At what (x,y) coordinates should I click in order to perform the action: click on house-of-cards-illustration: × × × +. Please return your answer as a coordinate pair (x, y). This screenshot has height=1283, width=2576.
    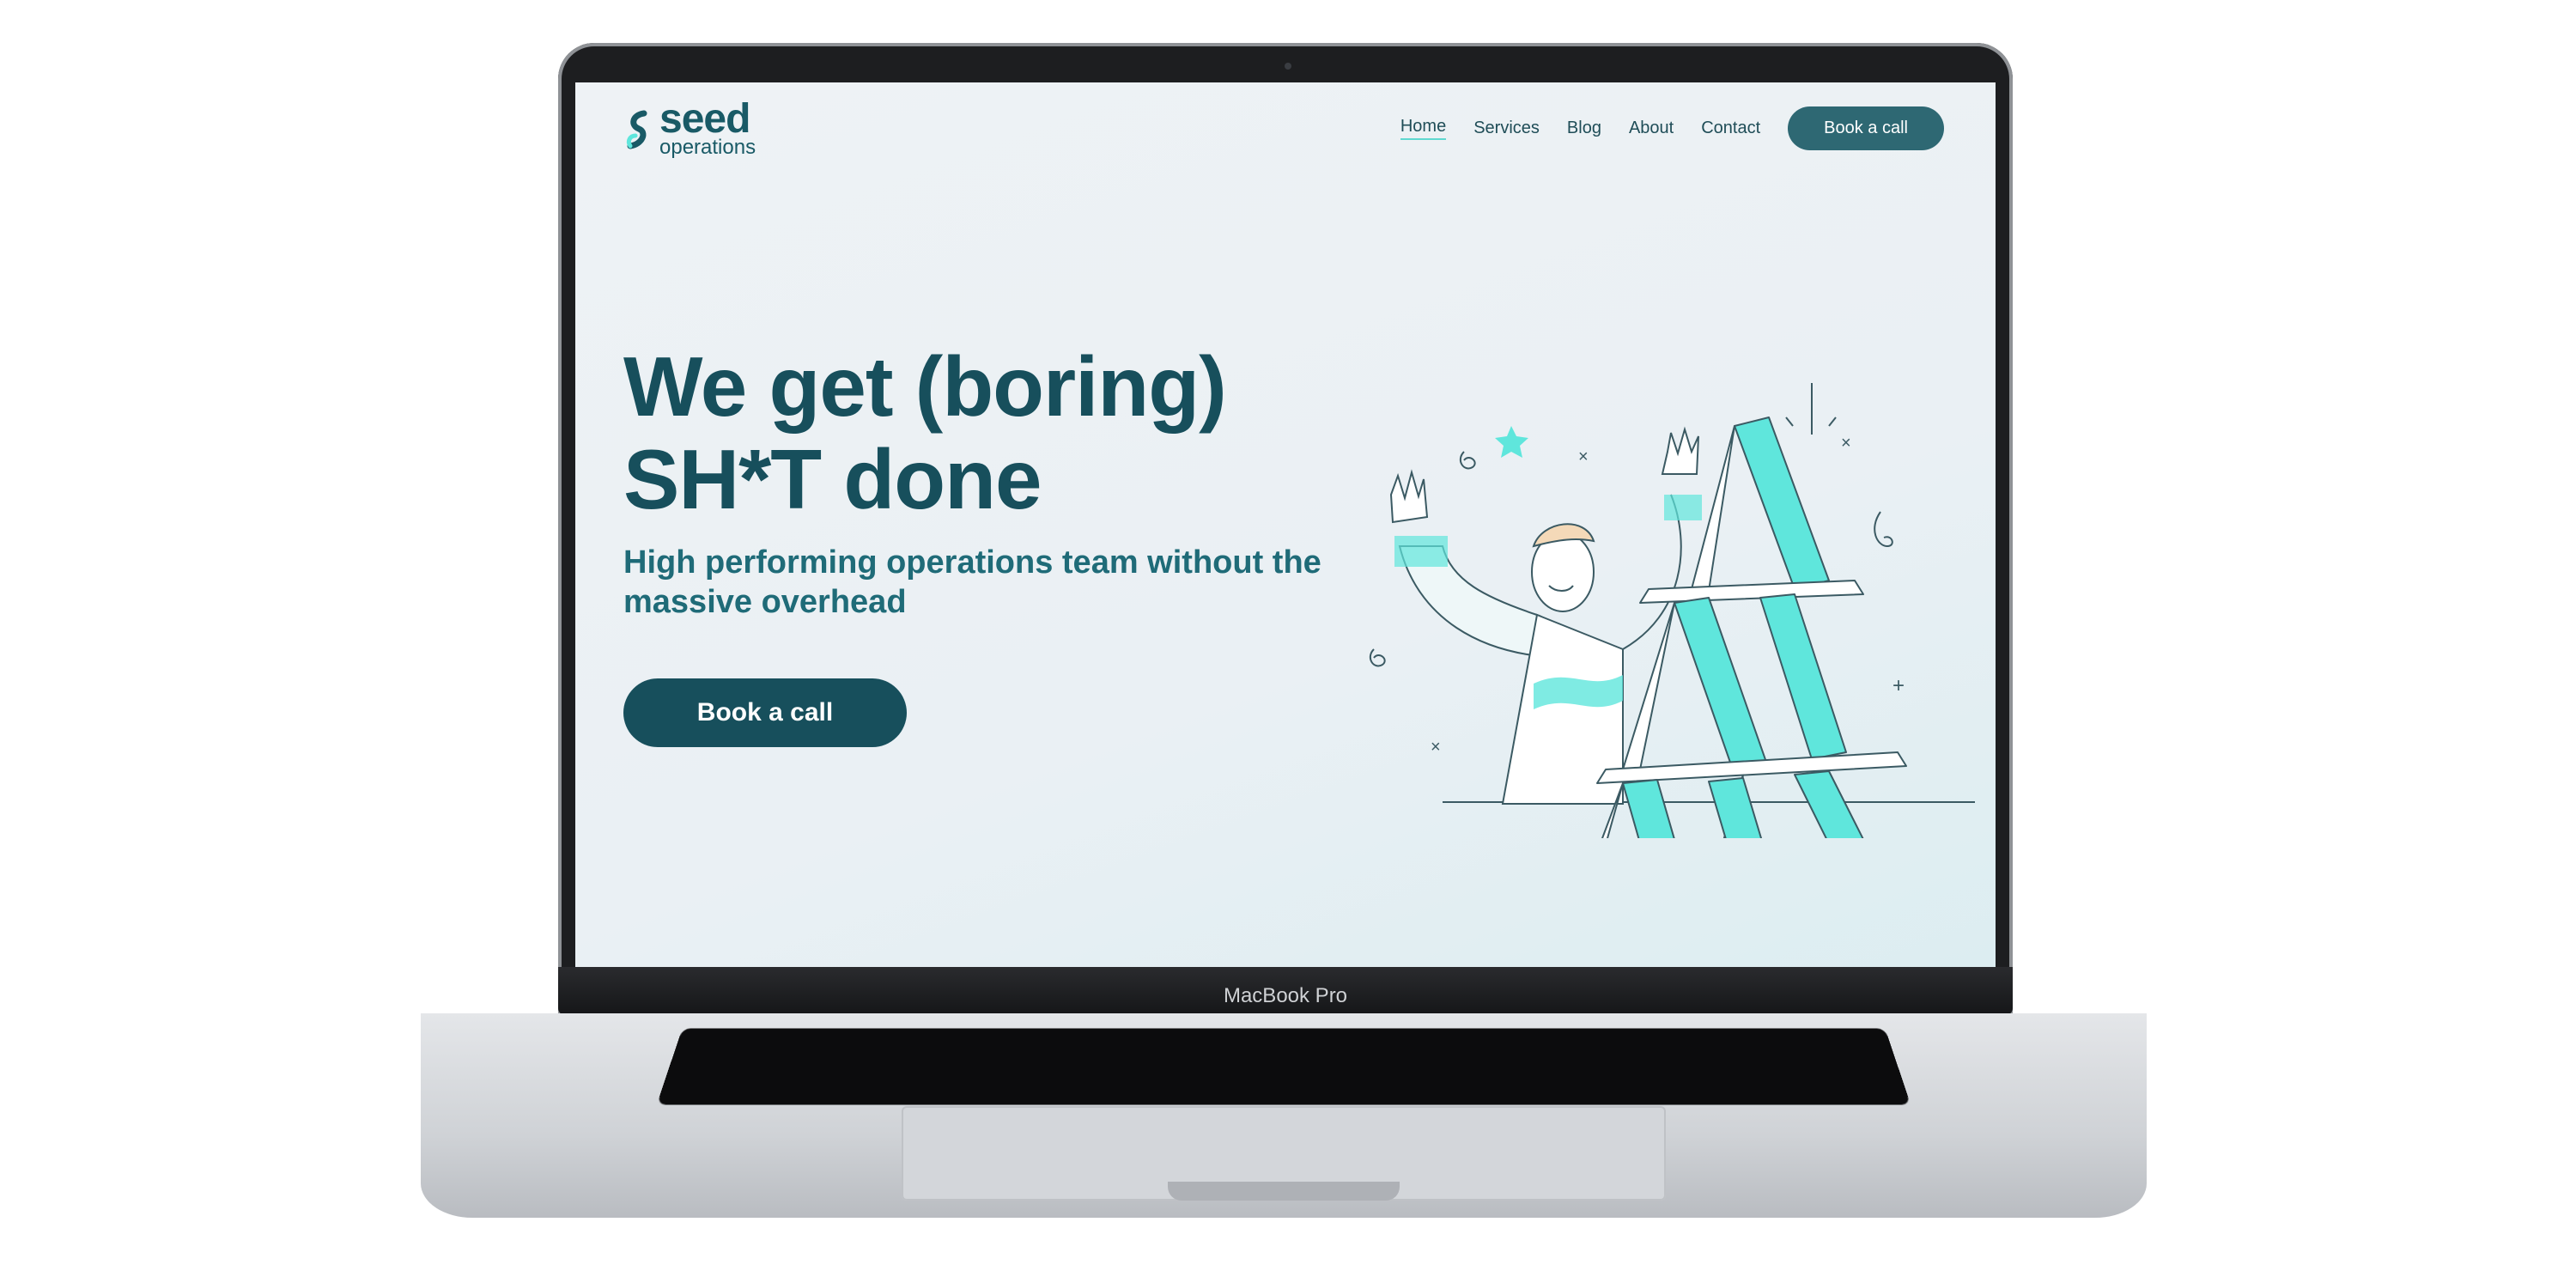
    Looking at the image, I should click on (1672, 610).